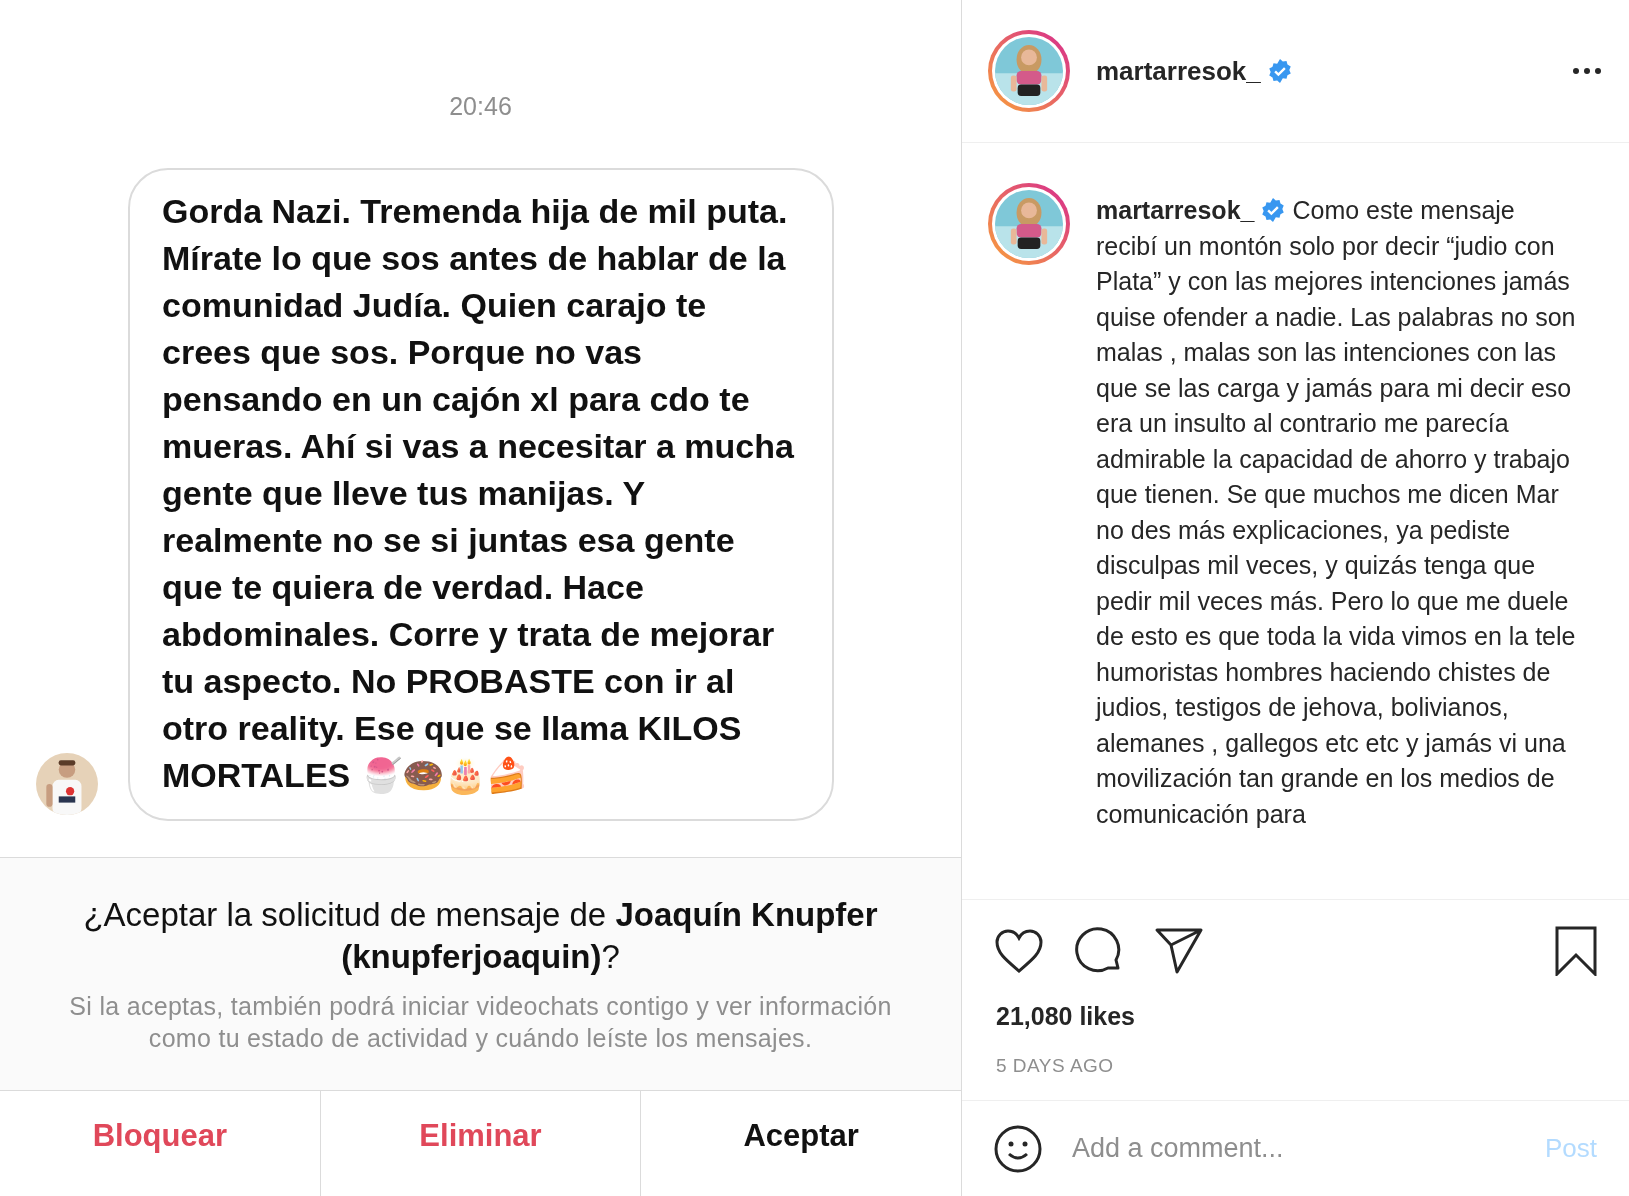 The height and width of the screenshot is (1196, 1629). What do you see at coordinates (480, 106) in the screenshot?
I see `message-time: 20:46` at bounding box center [480, 106].